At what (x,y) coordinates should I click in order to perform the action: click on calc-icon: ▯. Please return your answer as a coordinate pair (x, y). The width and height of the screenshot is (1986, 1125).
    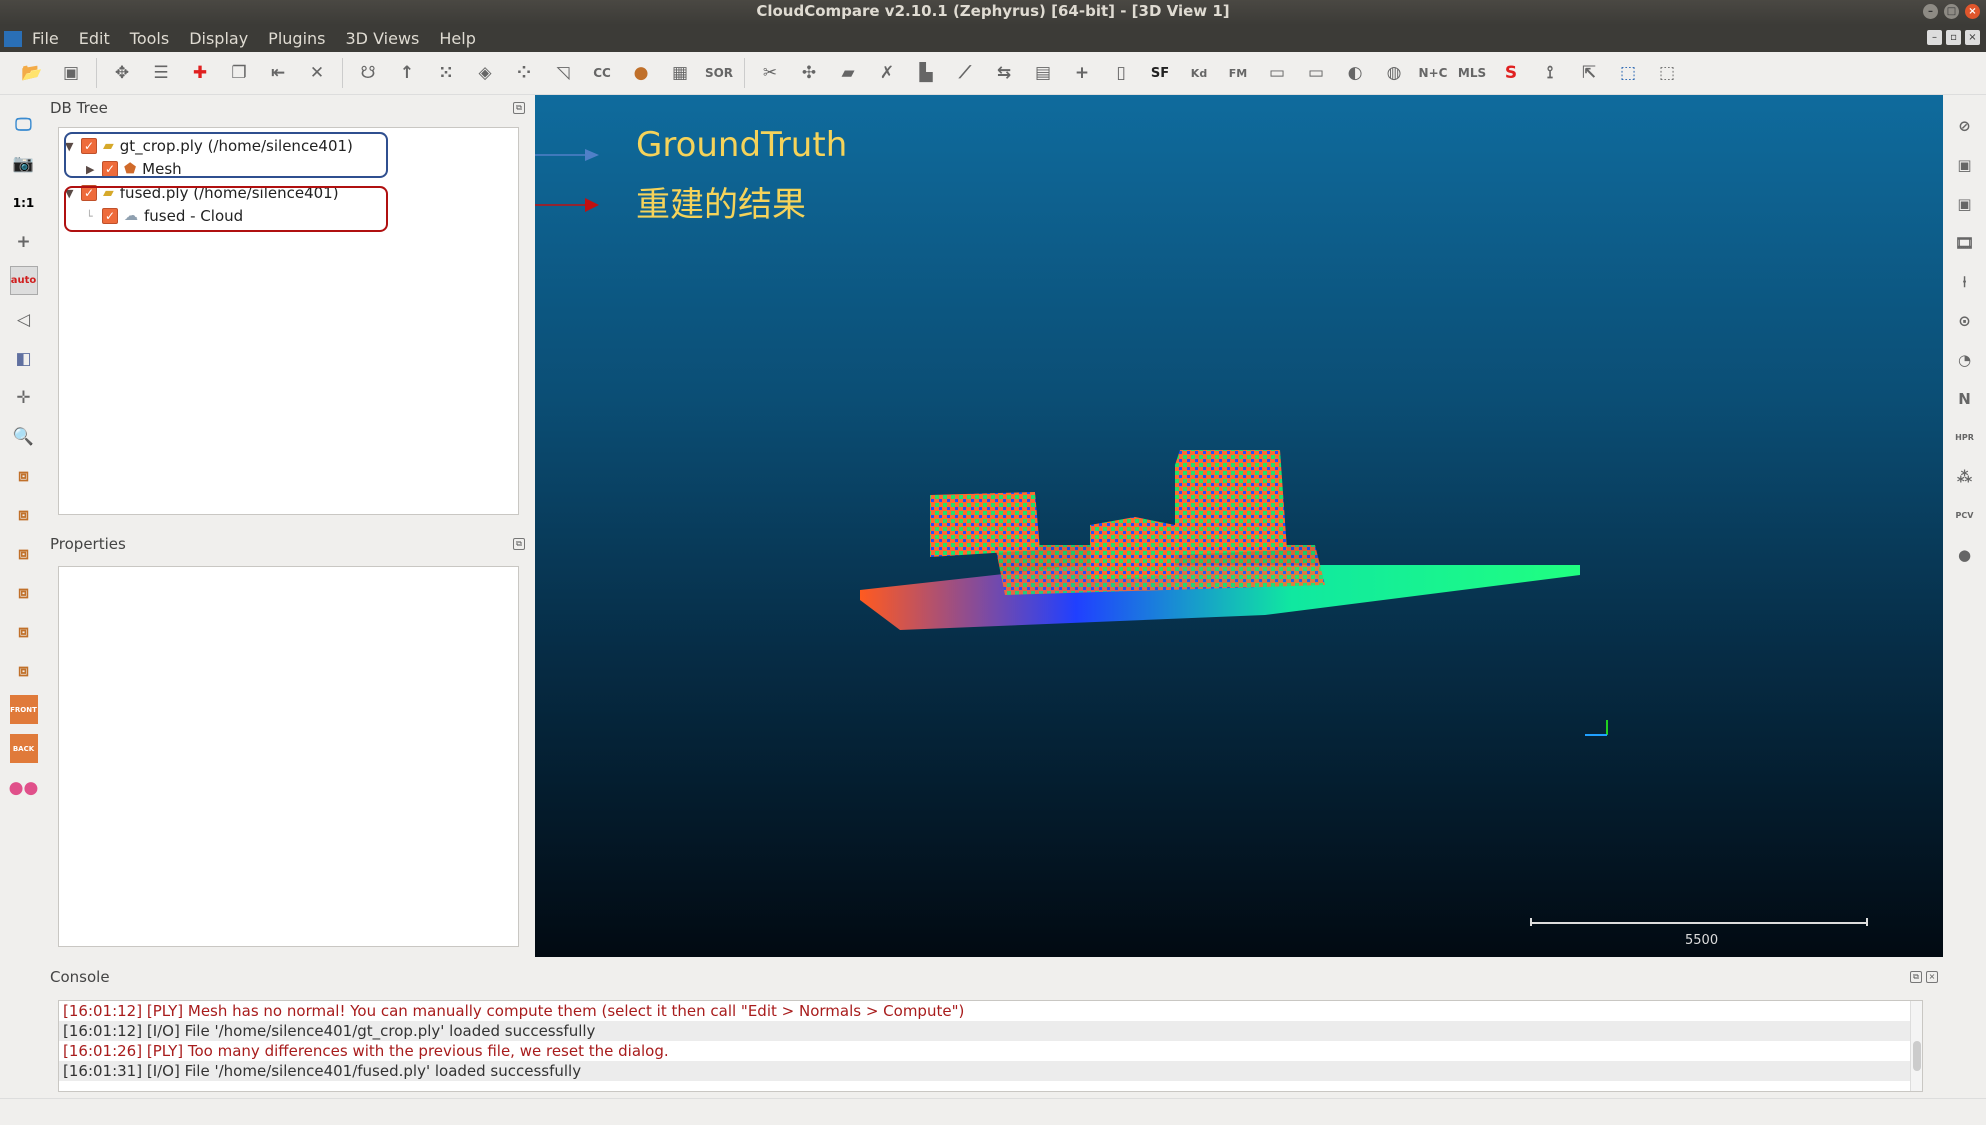
    Looking at the image, I should click on (1121, 73).